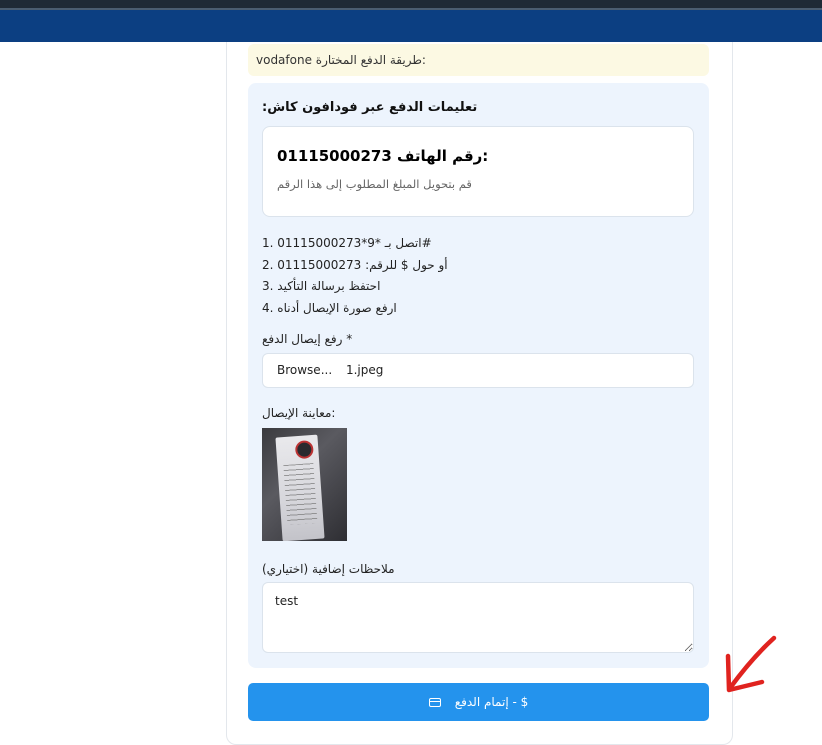  Describe the element at coordinates (284, 60) in the screenshot. I see `payment-method-value: vodafone` at that location.